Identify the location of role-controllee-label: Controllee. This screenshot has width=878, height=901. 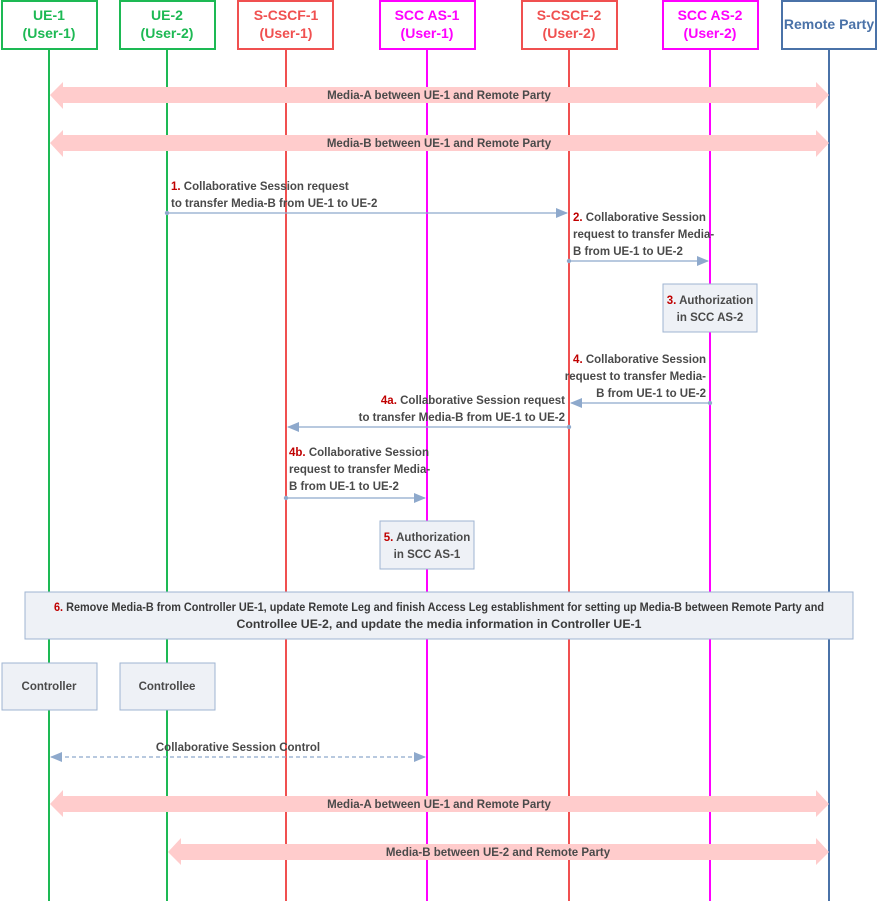
(167, 687).